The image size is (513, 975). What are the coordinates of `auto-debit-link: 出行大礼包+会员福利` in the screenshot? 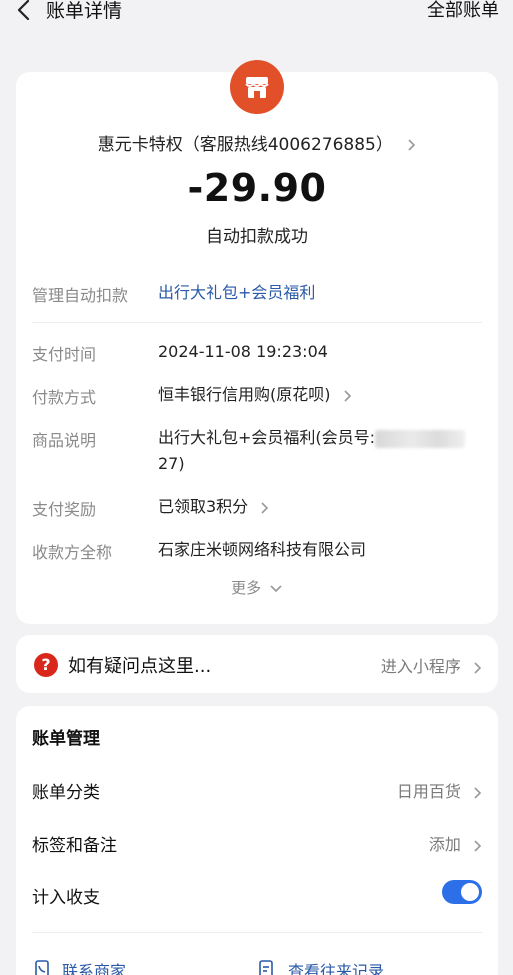 It's located at (236, 293).